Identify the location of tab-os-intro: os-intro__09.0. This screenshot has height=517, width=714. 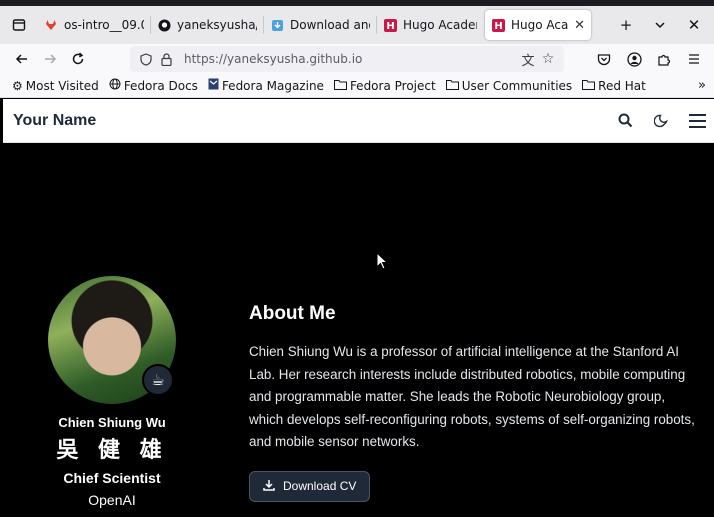
(94, 25).